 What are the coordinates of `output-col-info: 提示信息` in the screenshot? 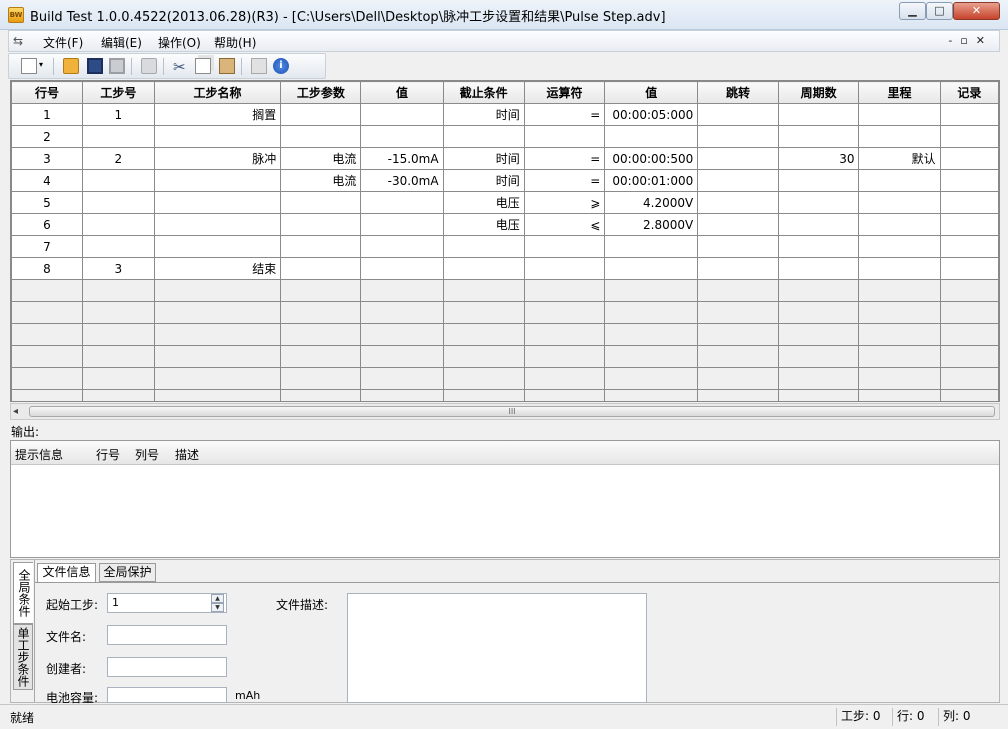 It's located at (39, 454).